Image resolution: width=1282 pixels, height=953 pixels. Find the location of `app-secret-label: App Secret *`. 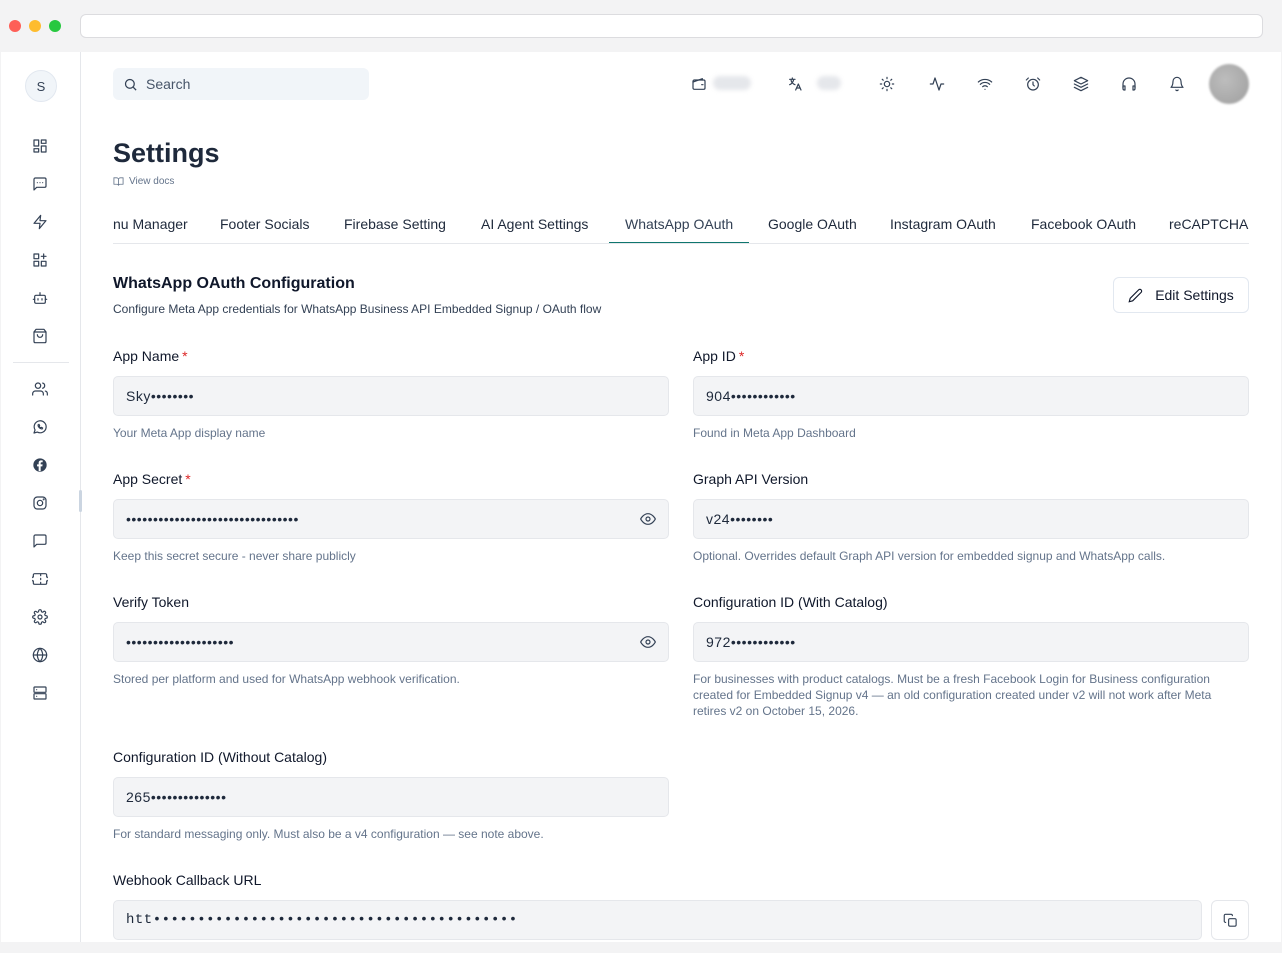

app-secret-label: App Secret * is located at coordinates (152, 479).